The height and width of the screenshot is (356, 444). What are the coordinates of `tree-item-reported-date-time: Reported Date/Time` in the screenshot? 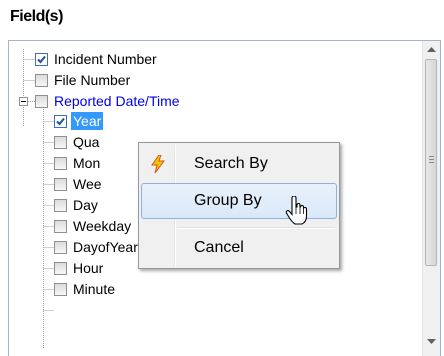 It's located at (108, 101).